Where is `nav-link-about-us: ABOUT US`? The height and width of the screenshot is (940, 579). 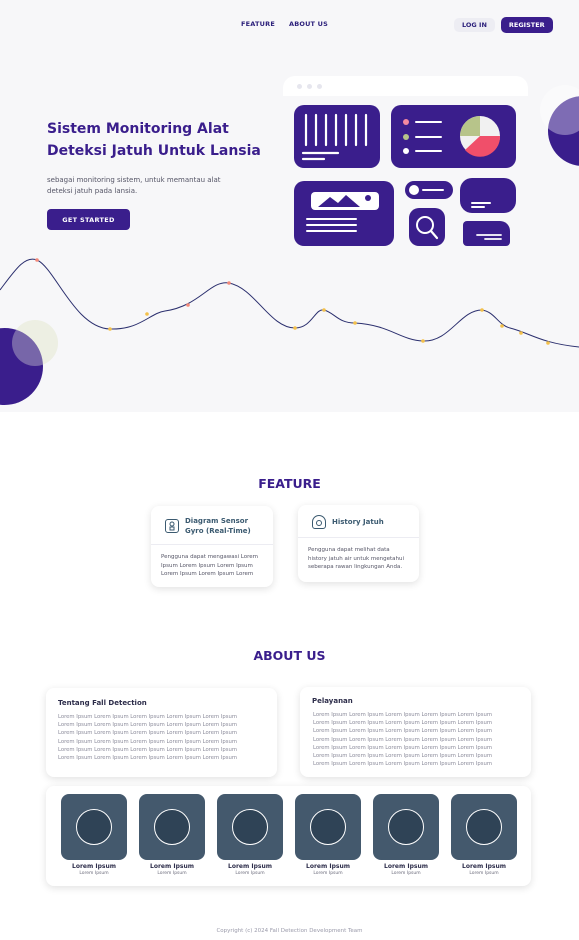 nav-link-about-us: ABOUT US is located at coordinates (308, 24).